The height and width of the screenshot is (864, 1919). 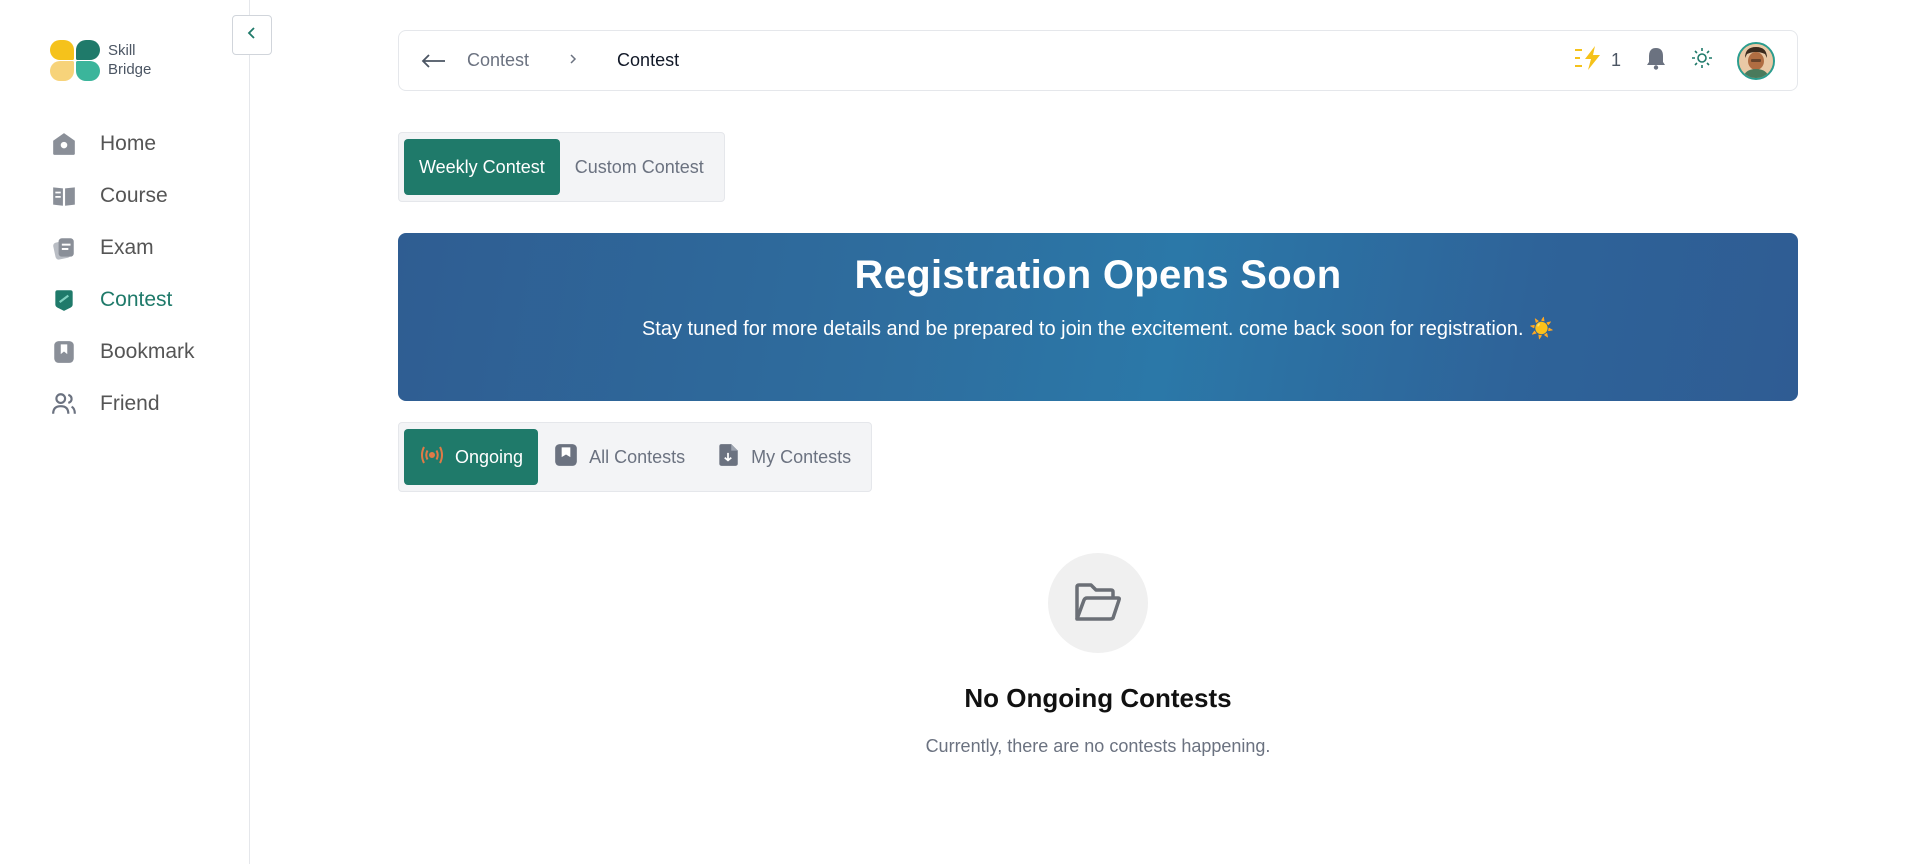 I want to click on folder-open-icon, so click(x=1098, y=603).